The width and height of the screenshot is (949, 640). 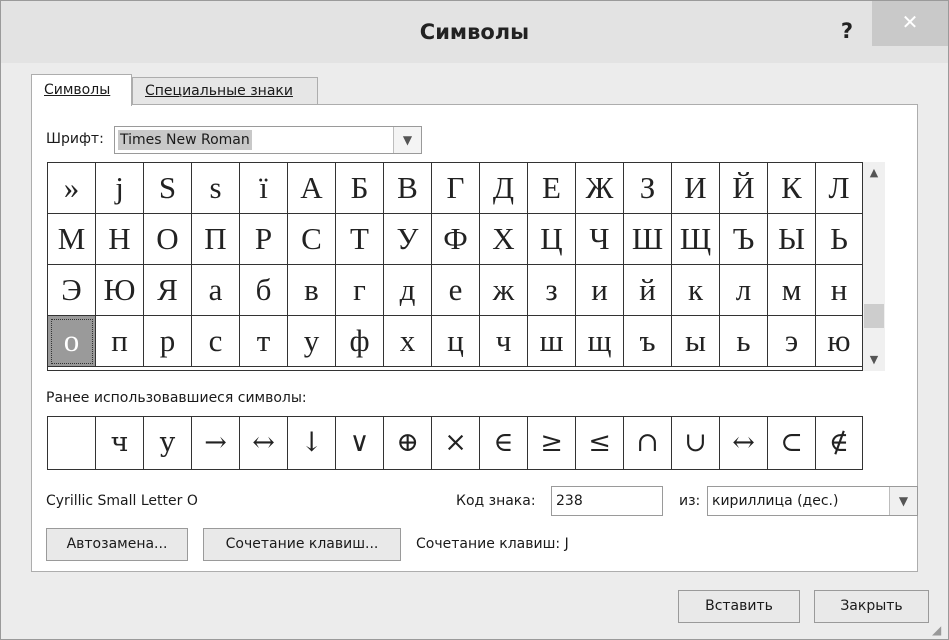 What do you see at coordinates (839, 341) in the screenshot?
I see `symbol-cell: ю` at bounding box center [839, 341].